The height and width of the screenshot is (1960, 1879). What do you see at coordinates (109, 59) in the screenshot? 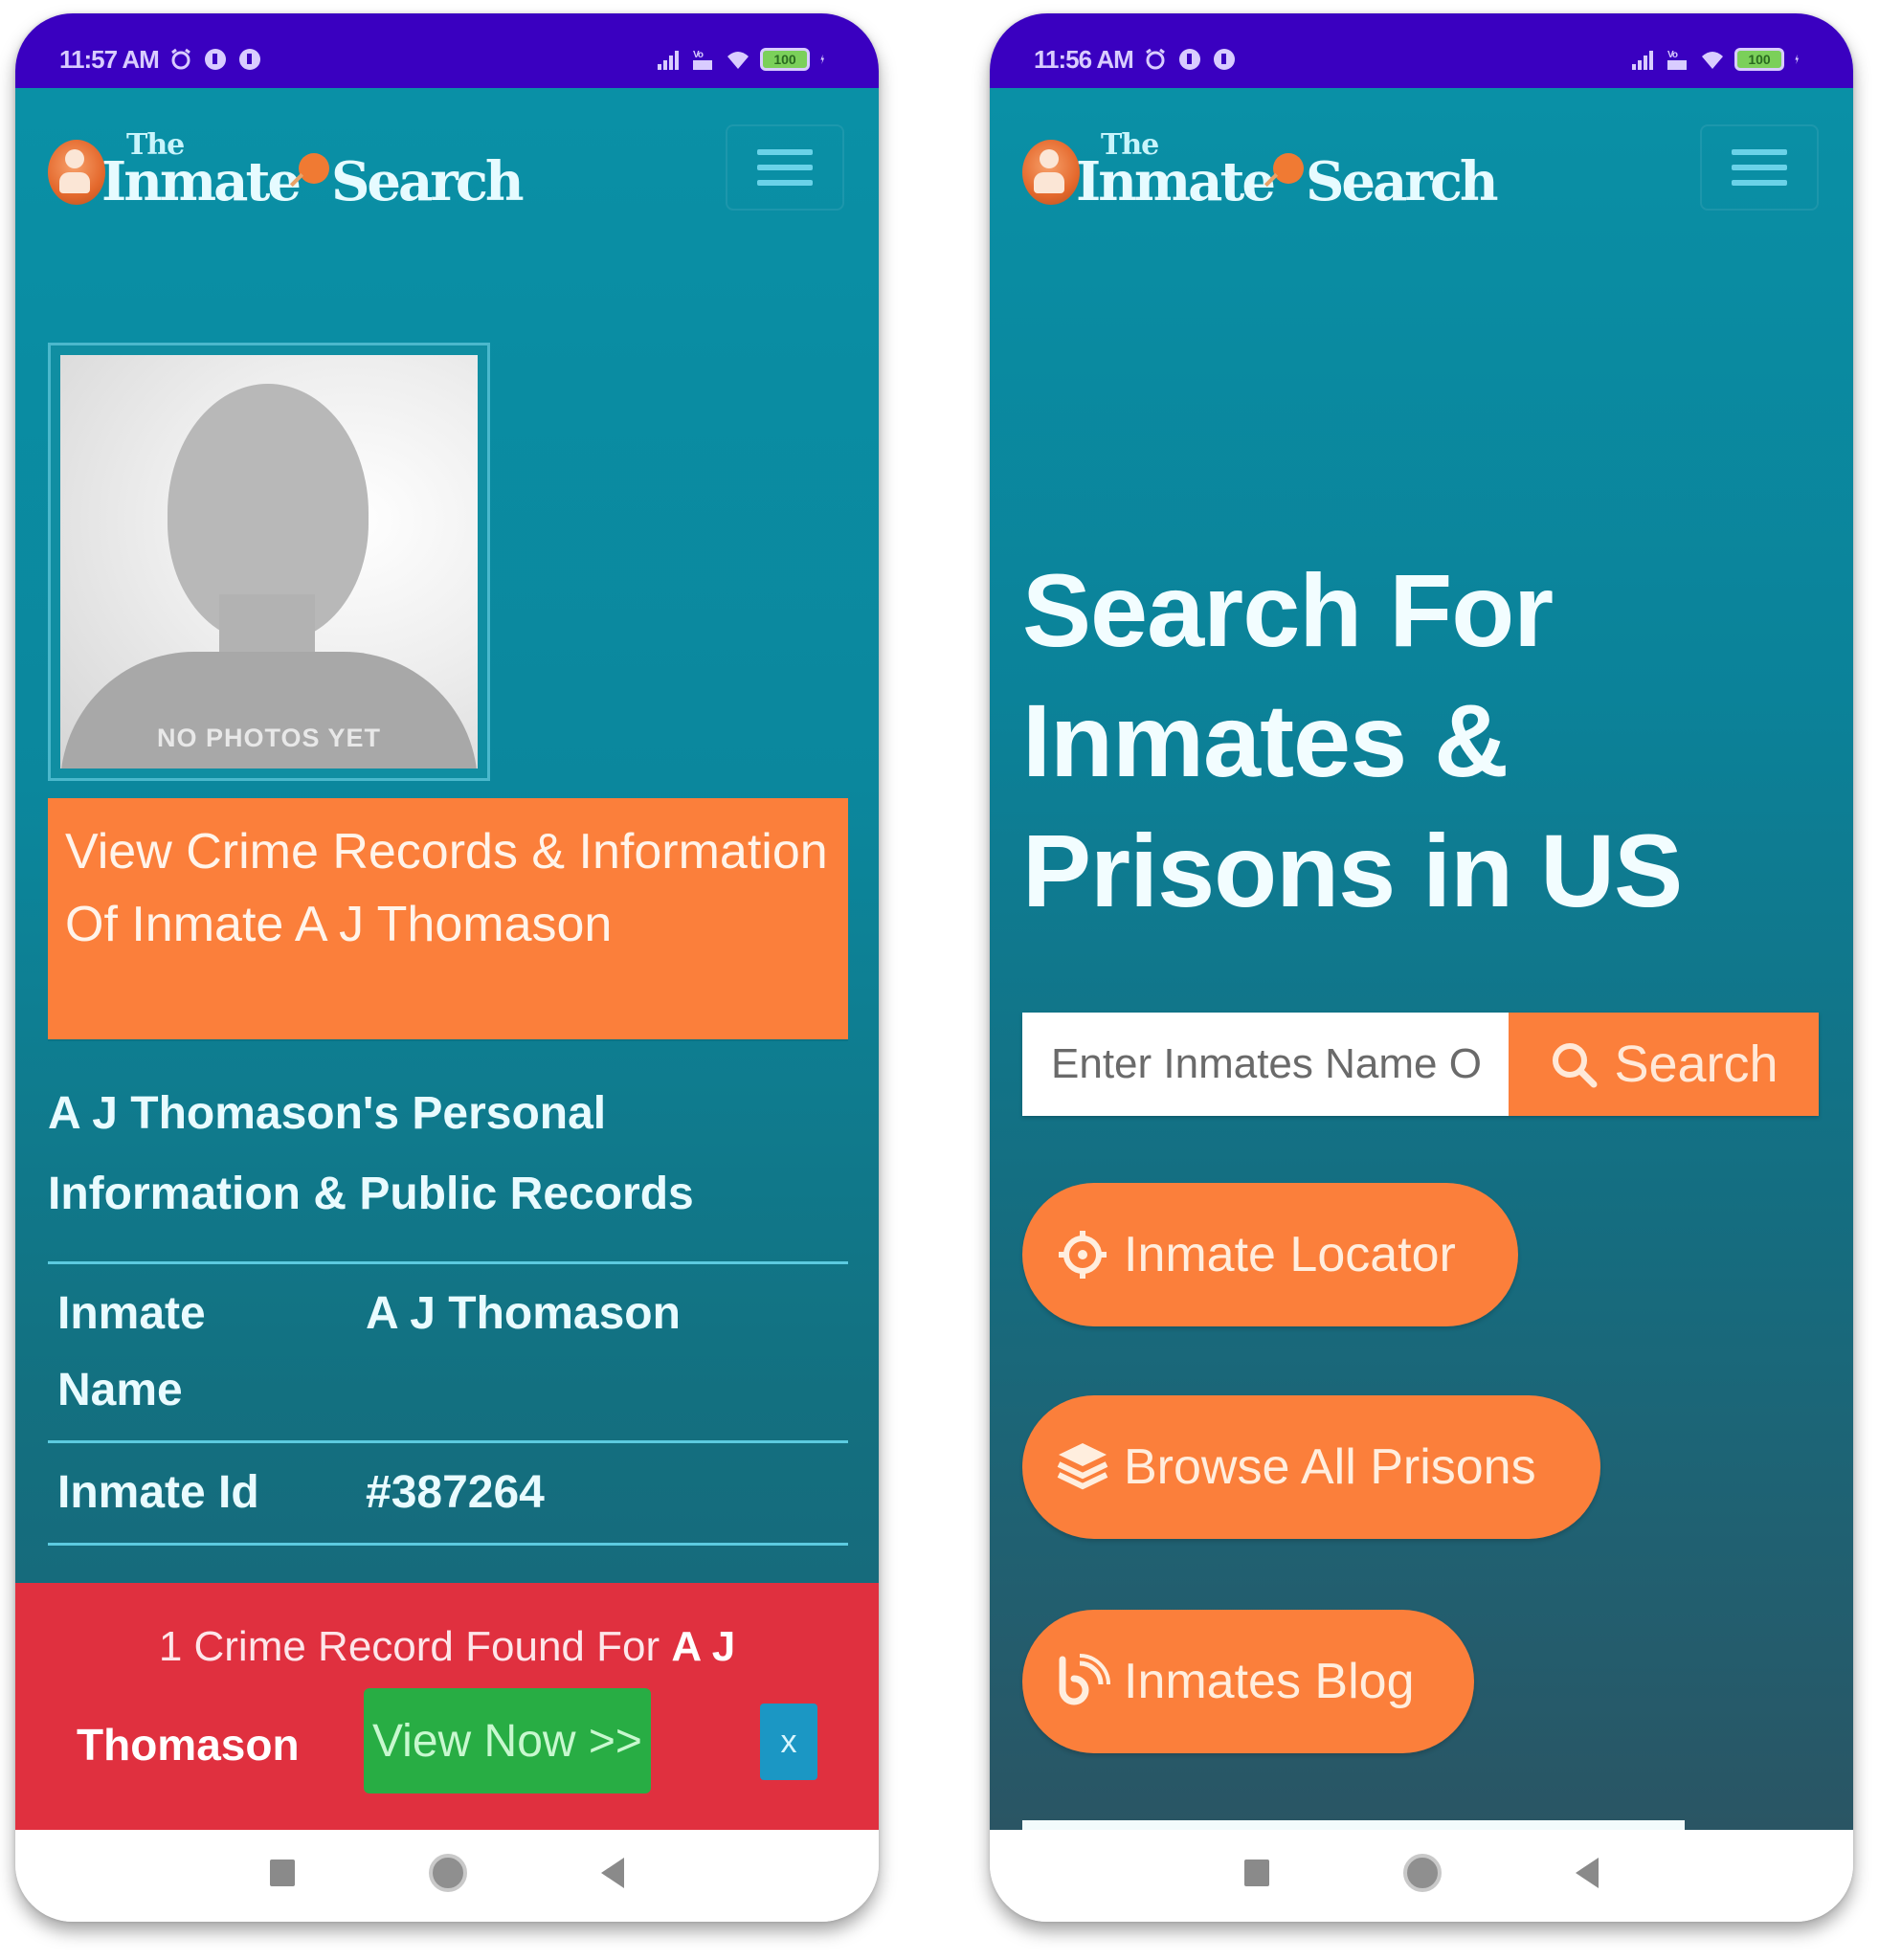
I see `status-time: 11:57 AM` at bounding box center [109, 59].